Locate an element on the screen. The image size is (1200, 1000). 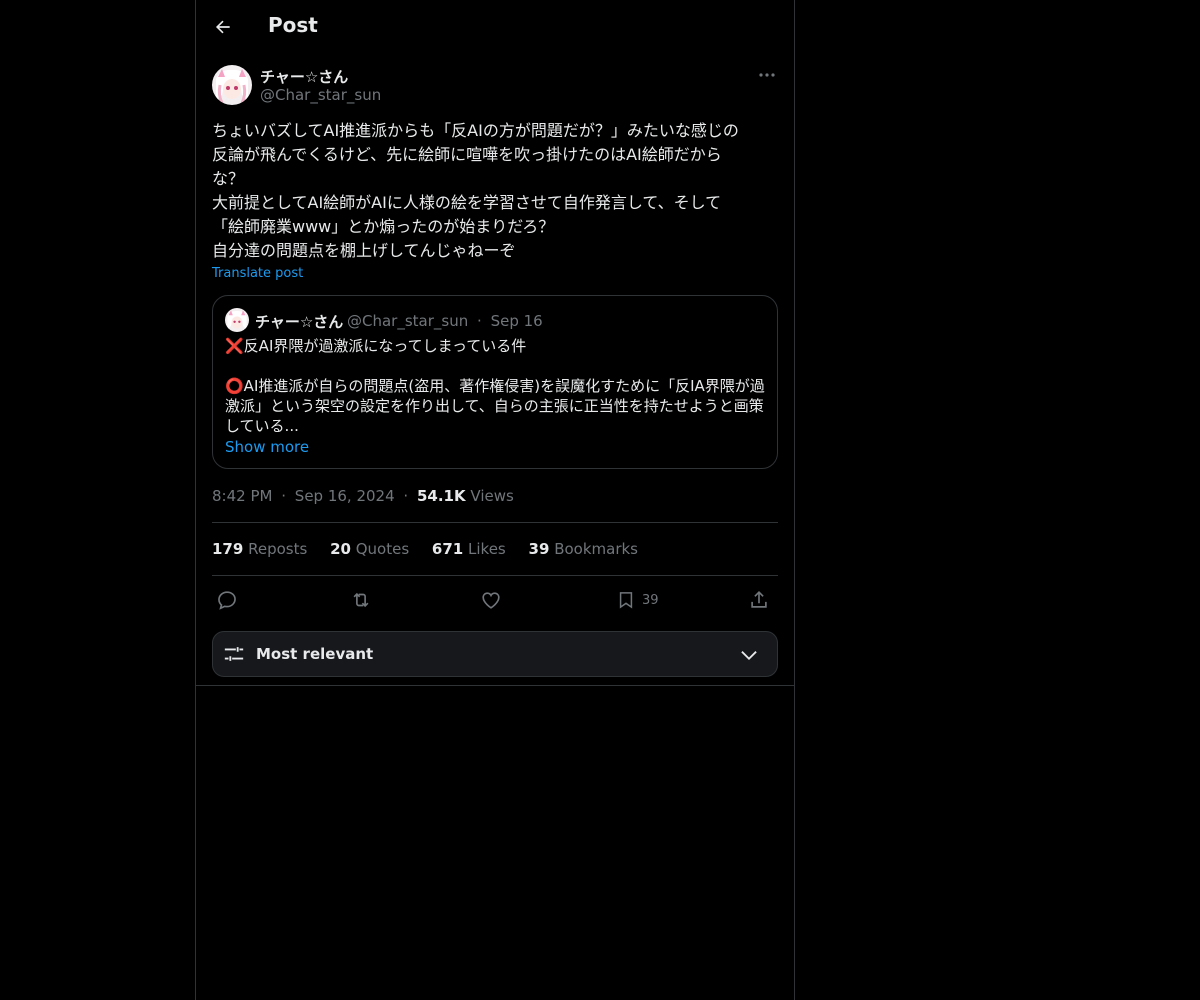
like-button is located at coordinates (491, 600).